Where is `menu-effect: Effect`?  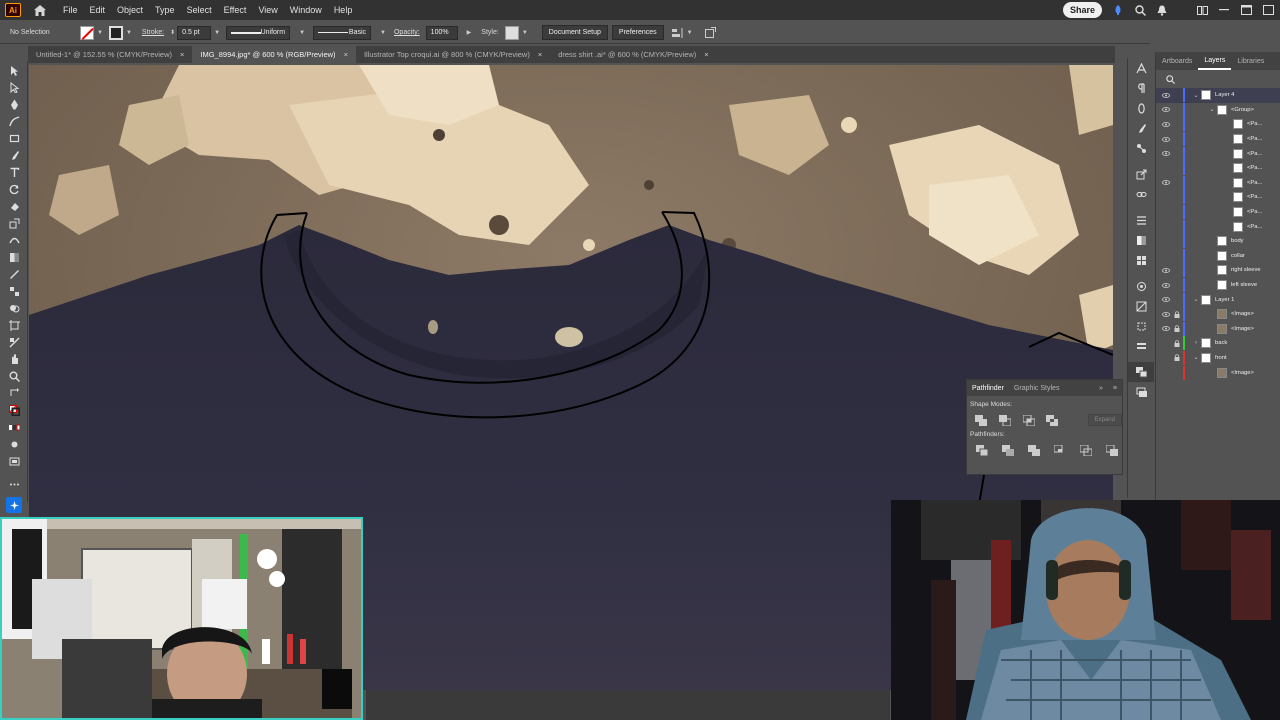
menu-effect: Effect is located at coordinates (235, 10).